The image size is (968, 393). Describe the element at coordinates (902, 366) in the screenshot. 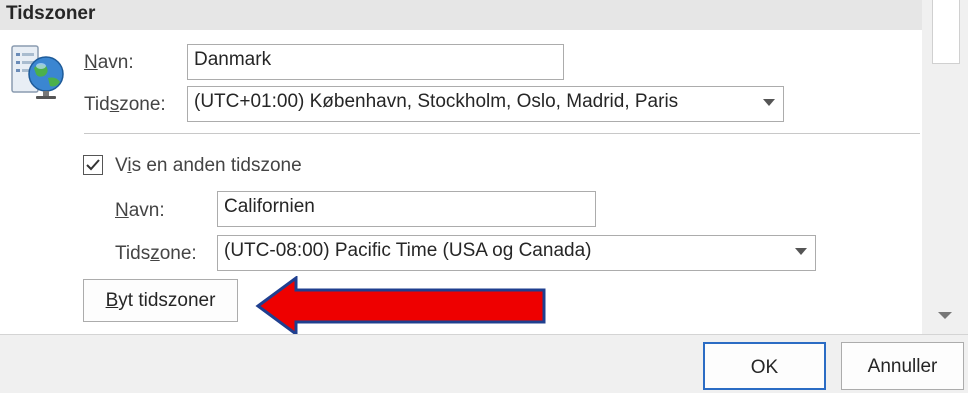

I see `cancel-button: Annuller` at that location.